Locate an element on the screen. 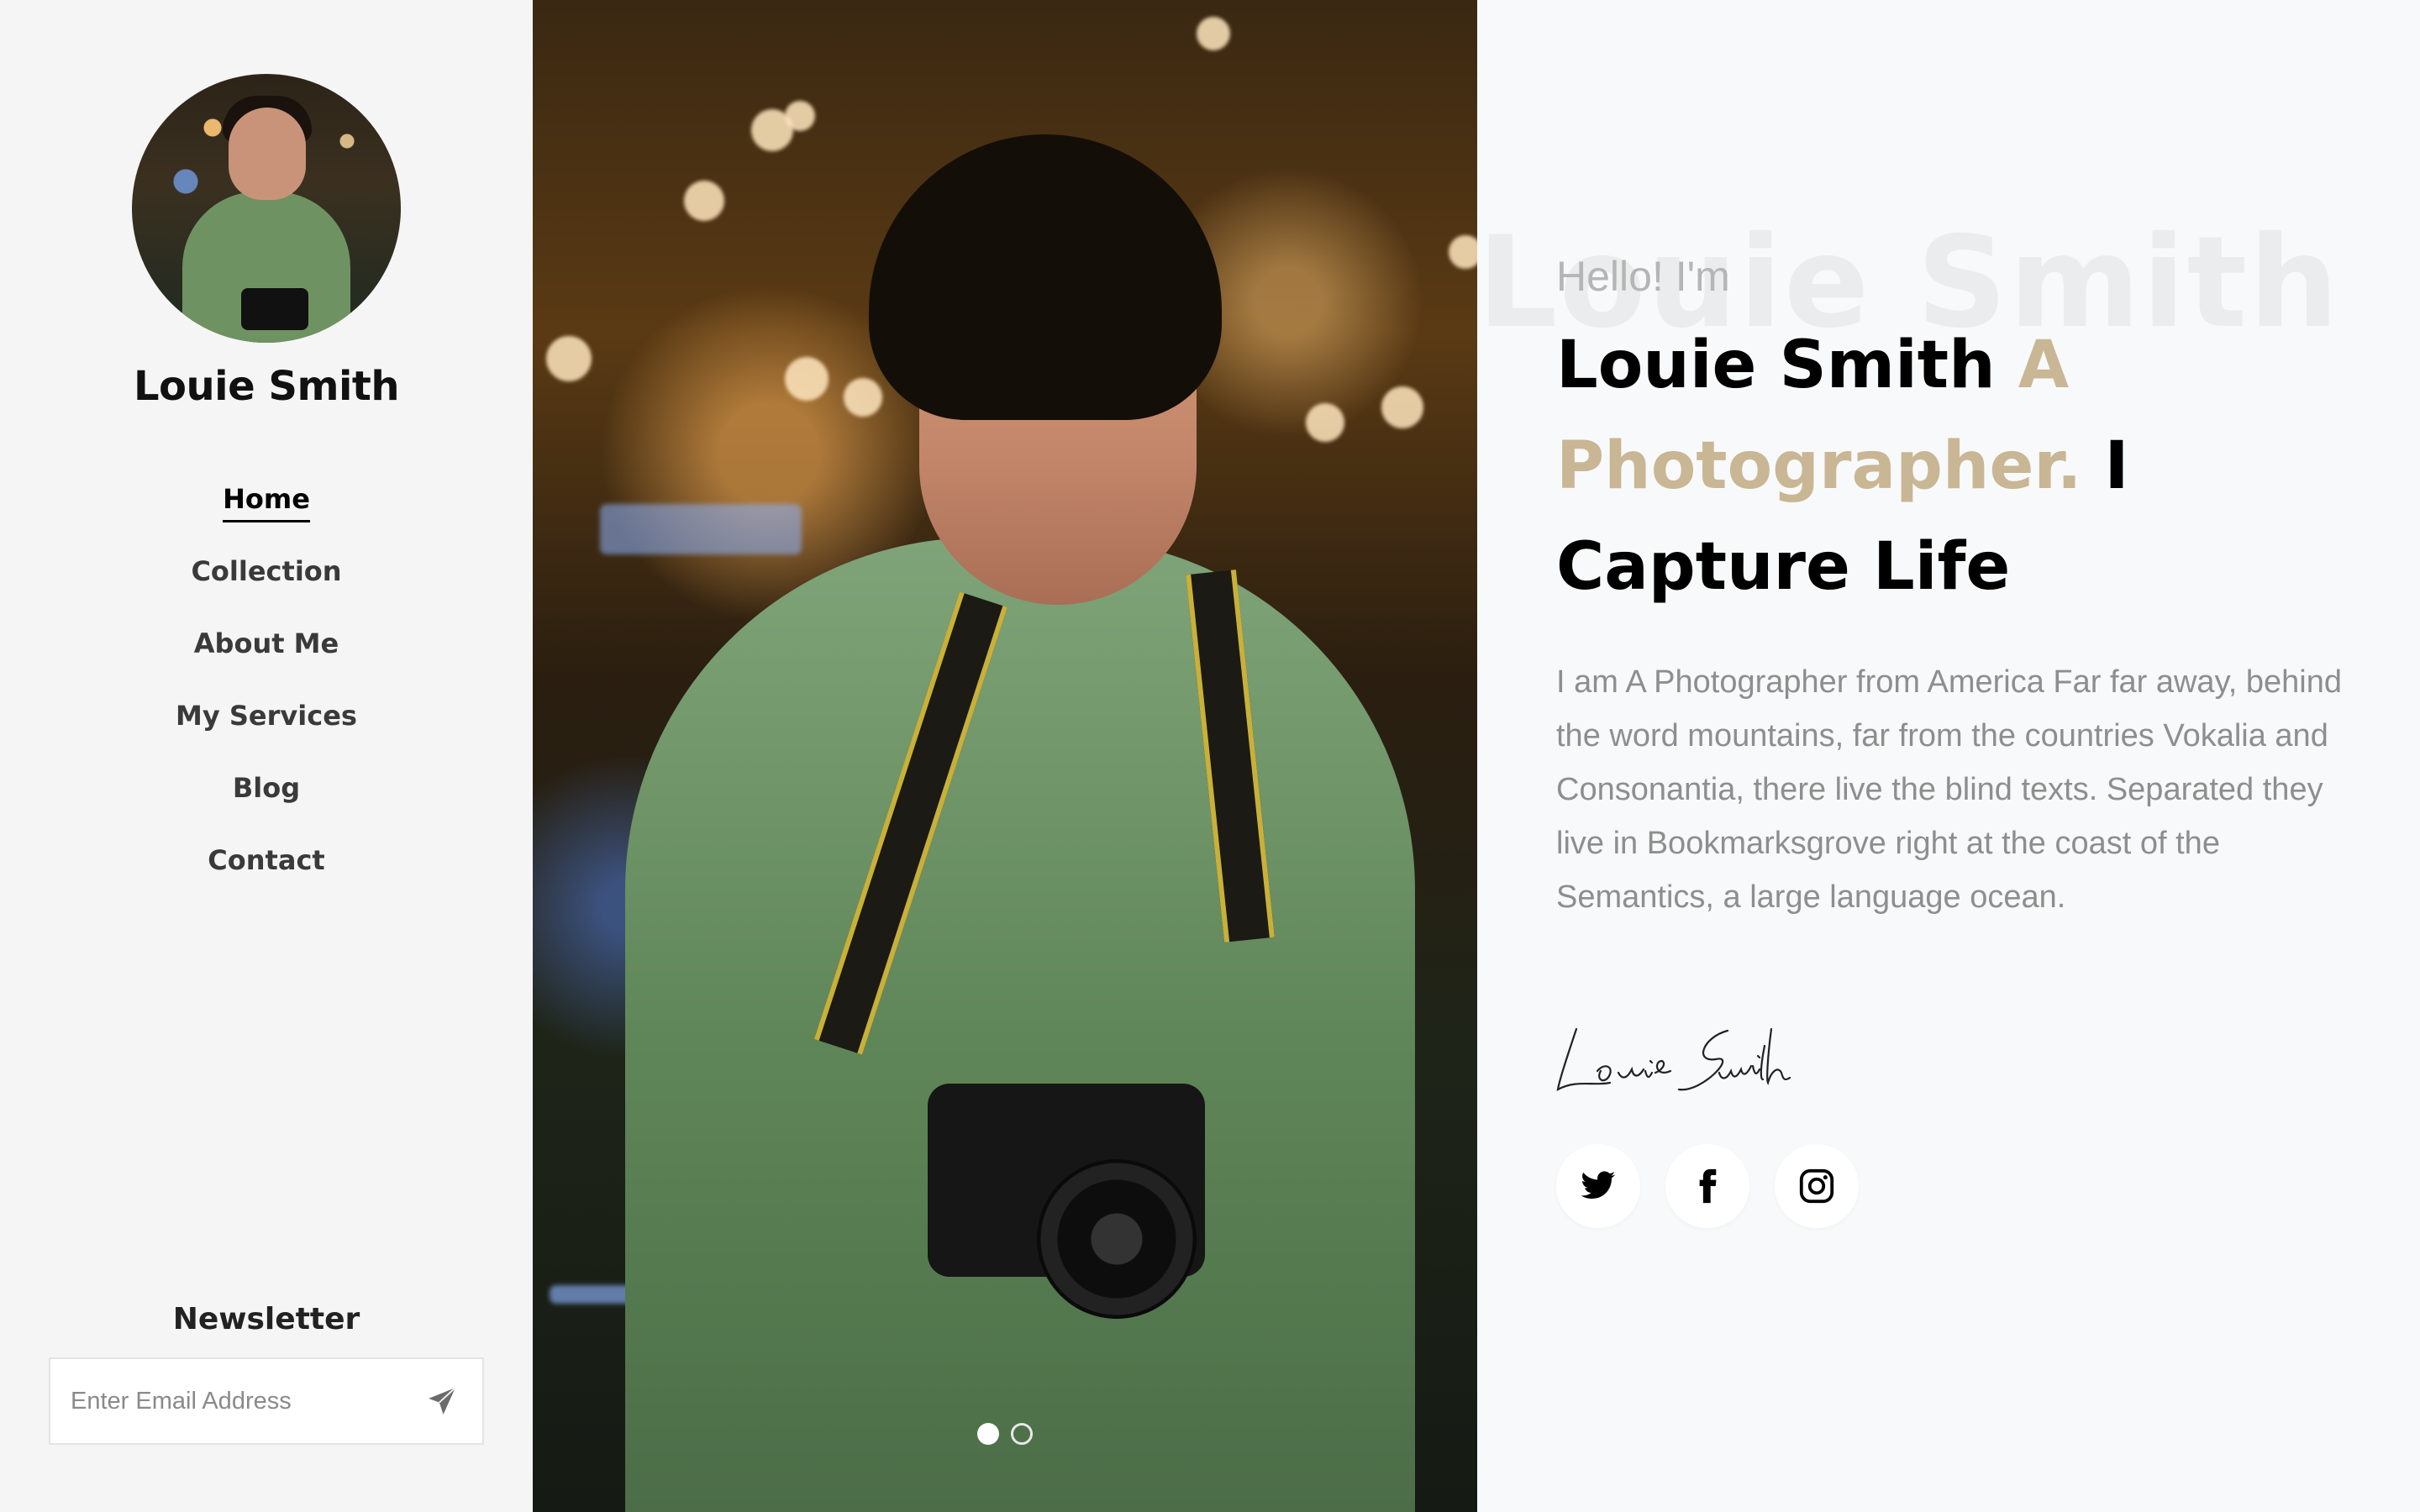 This screenshot has width=2420, height=1512. greeting: Hello! I'm is located at coordinates (1643, 276).